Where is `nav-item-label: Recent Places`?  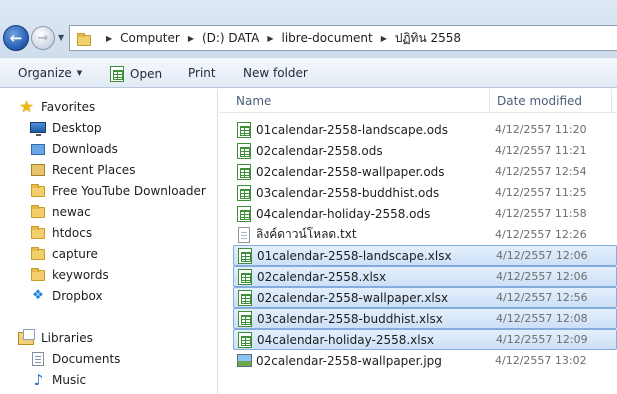
nav-item-label: Recent Places is located at coordinates (94, 170).